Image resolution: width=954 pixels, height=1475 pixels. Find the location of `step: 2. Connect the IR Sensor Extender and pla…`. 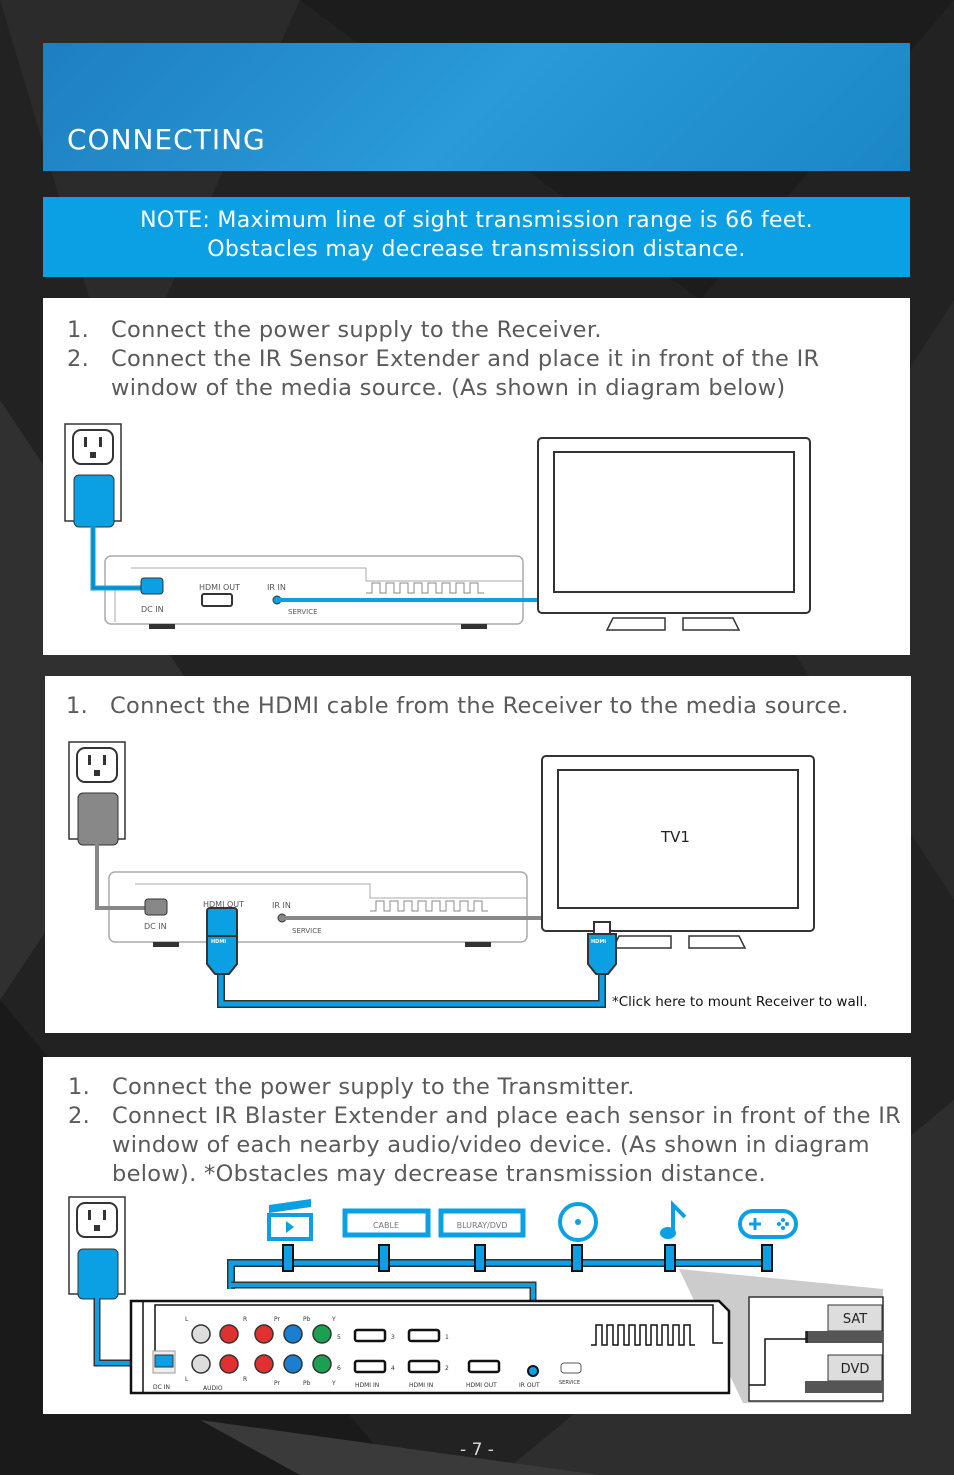

step: 2. Connect the IR Sensor Extender and pla… is located at coordinates (443, 373).